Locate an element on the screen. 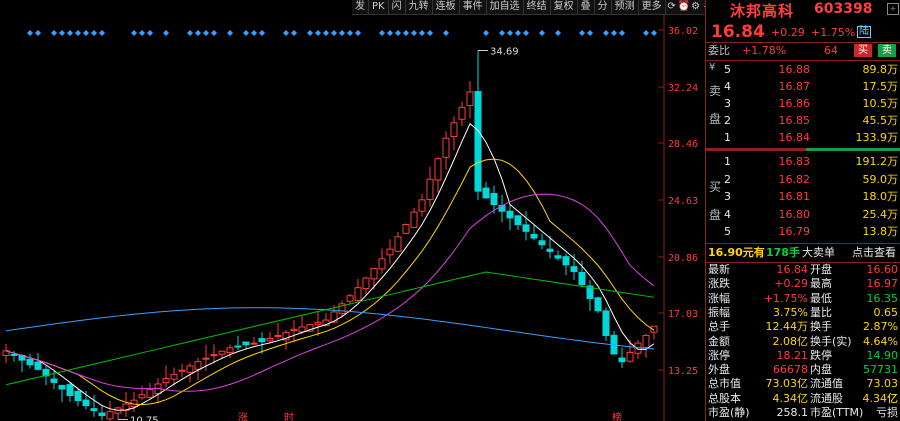 This screenshot has width=900, height=421. sell-order-row: 5 16.88 89.8万 is located at coordinates (803, 69).